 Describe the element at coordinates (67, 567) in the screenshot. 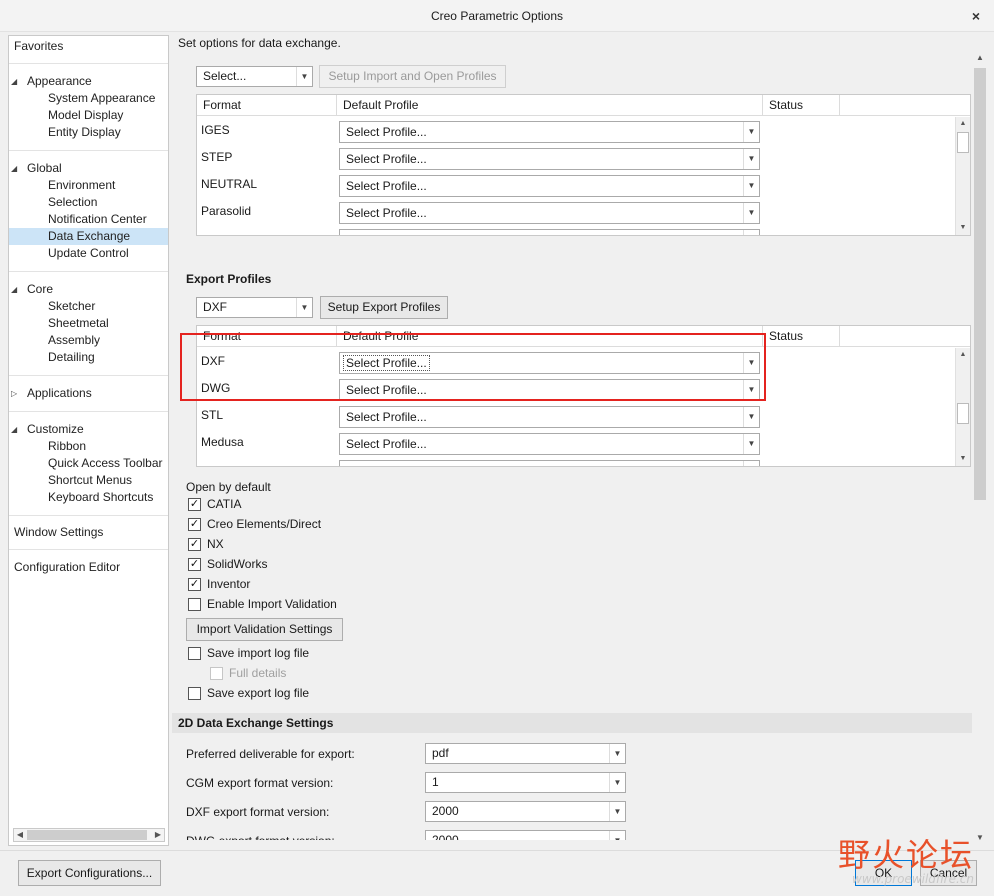

I see `sidebar-item-configuration-editor: Configuration Editor` at that location.